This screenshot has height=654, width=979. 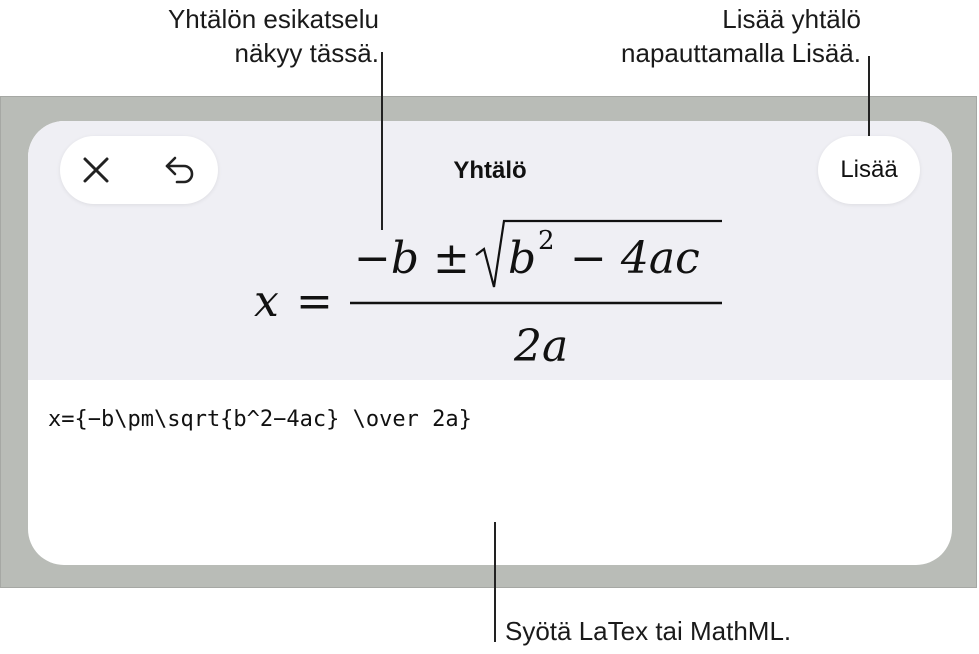 I want to click on annotation-insert-line-1: Lisää yhtälö, so click(x=791, y=19).